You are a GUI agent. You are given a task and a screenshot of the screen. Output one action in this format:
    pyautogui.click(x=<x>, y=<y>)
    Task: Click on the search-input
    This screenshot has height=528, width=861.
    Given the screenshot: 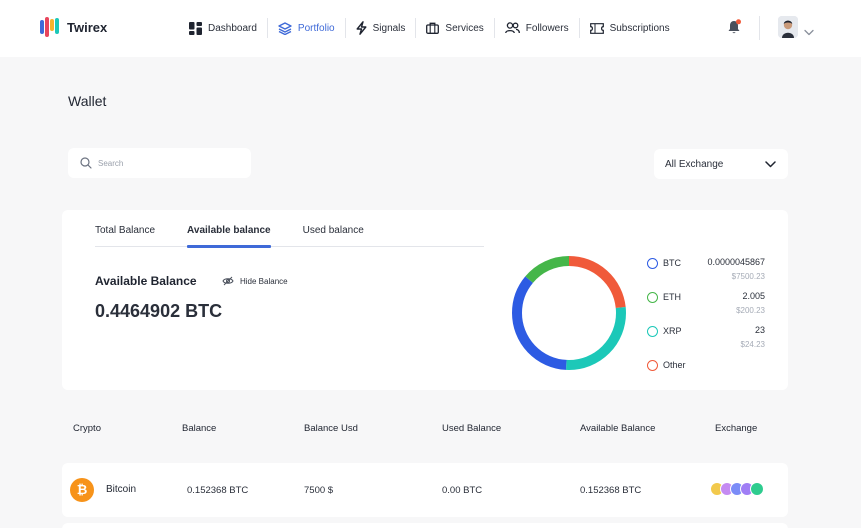 What is the action you would take?
    pyautogui.click(x=168, y=163)
    